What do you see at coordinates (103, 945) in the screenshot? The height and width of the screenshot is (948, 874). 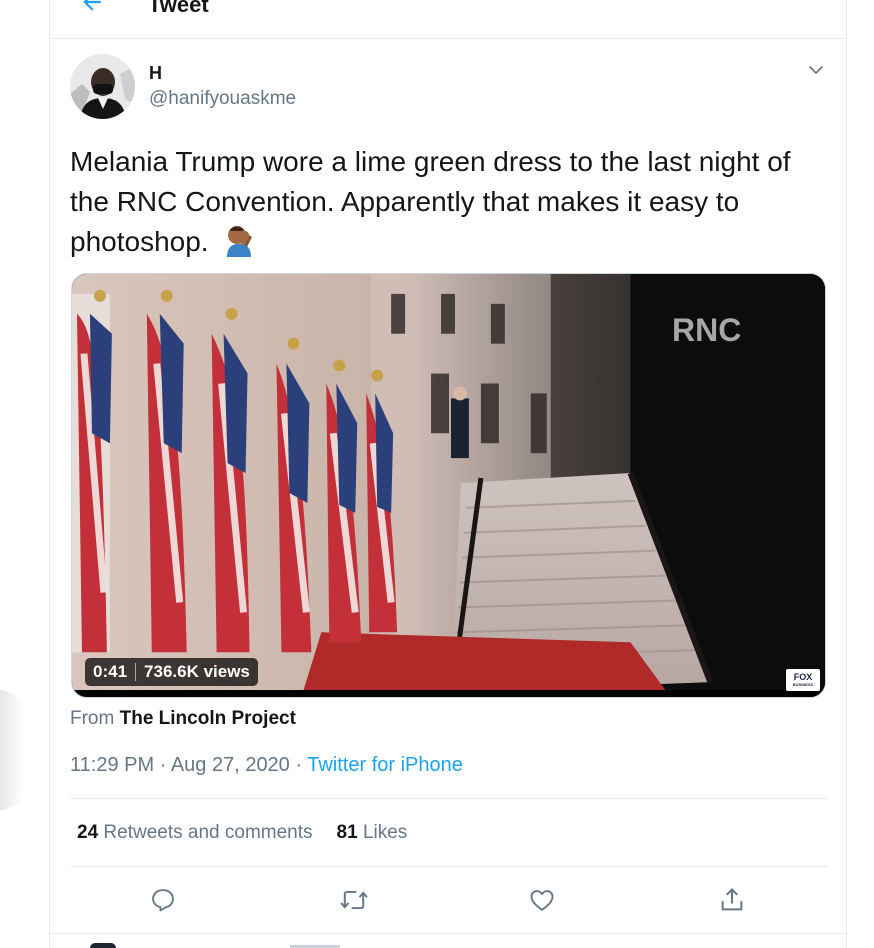 I see `next-reply-avatar` at bounding box center [103, 945].